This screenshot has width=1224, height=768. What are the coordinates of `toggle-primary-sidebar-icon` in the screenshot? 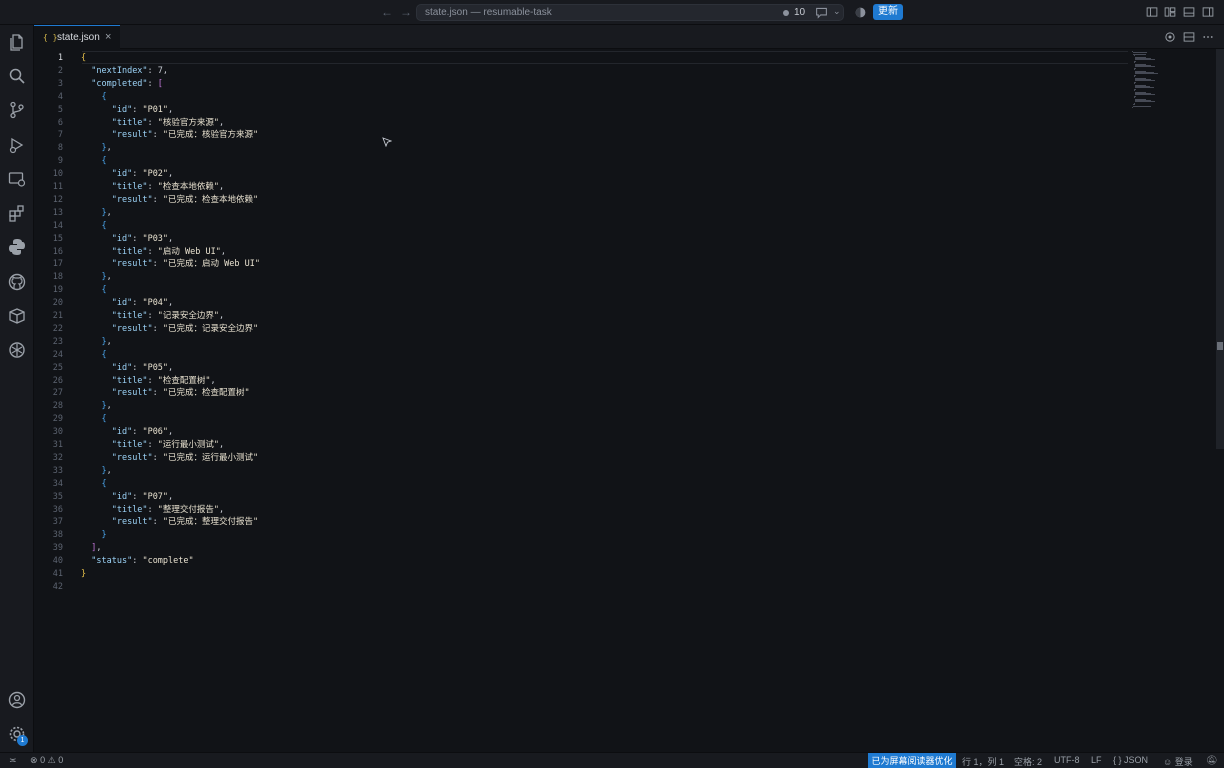 It's located at (1152, 12).